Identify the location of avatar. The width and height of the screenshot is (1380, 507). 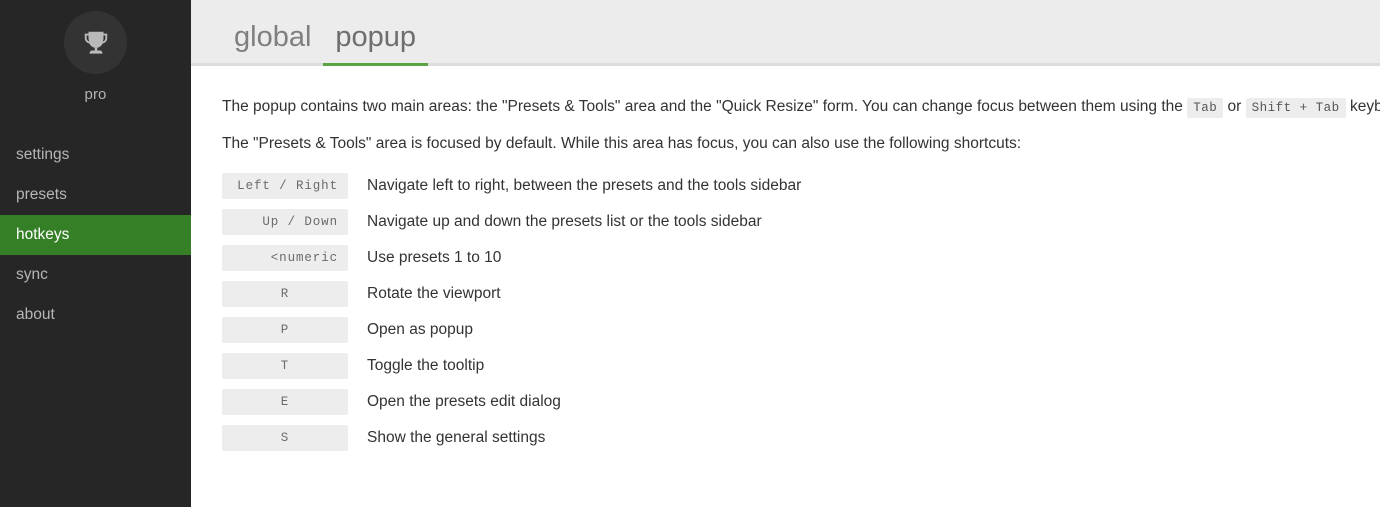
(95, 42).